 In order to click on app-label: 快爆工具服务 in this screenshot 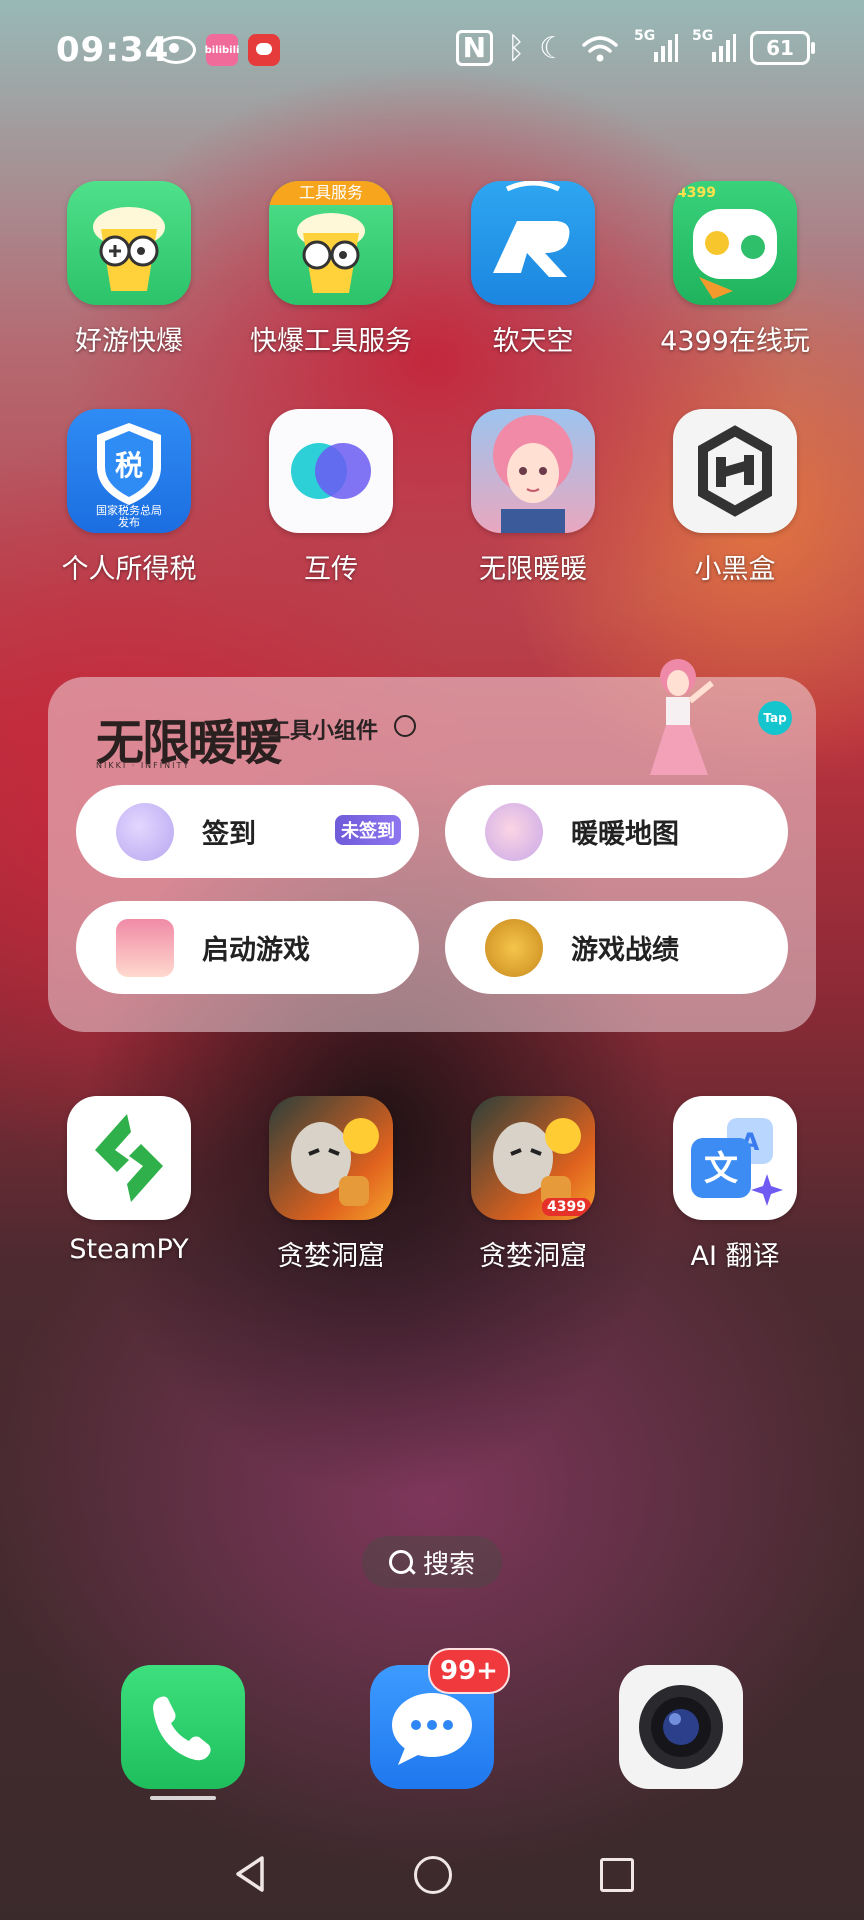, I will do `click(331, 341)`.